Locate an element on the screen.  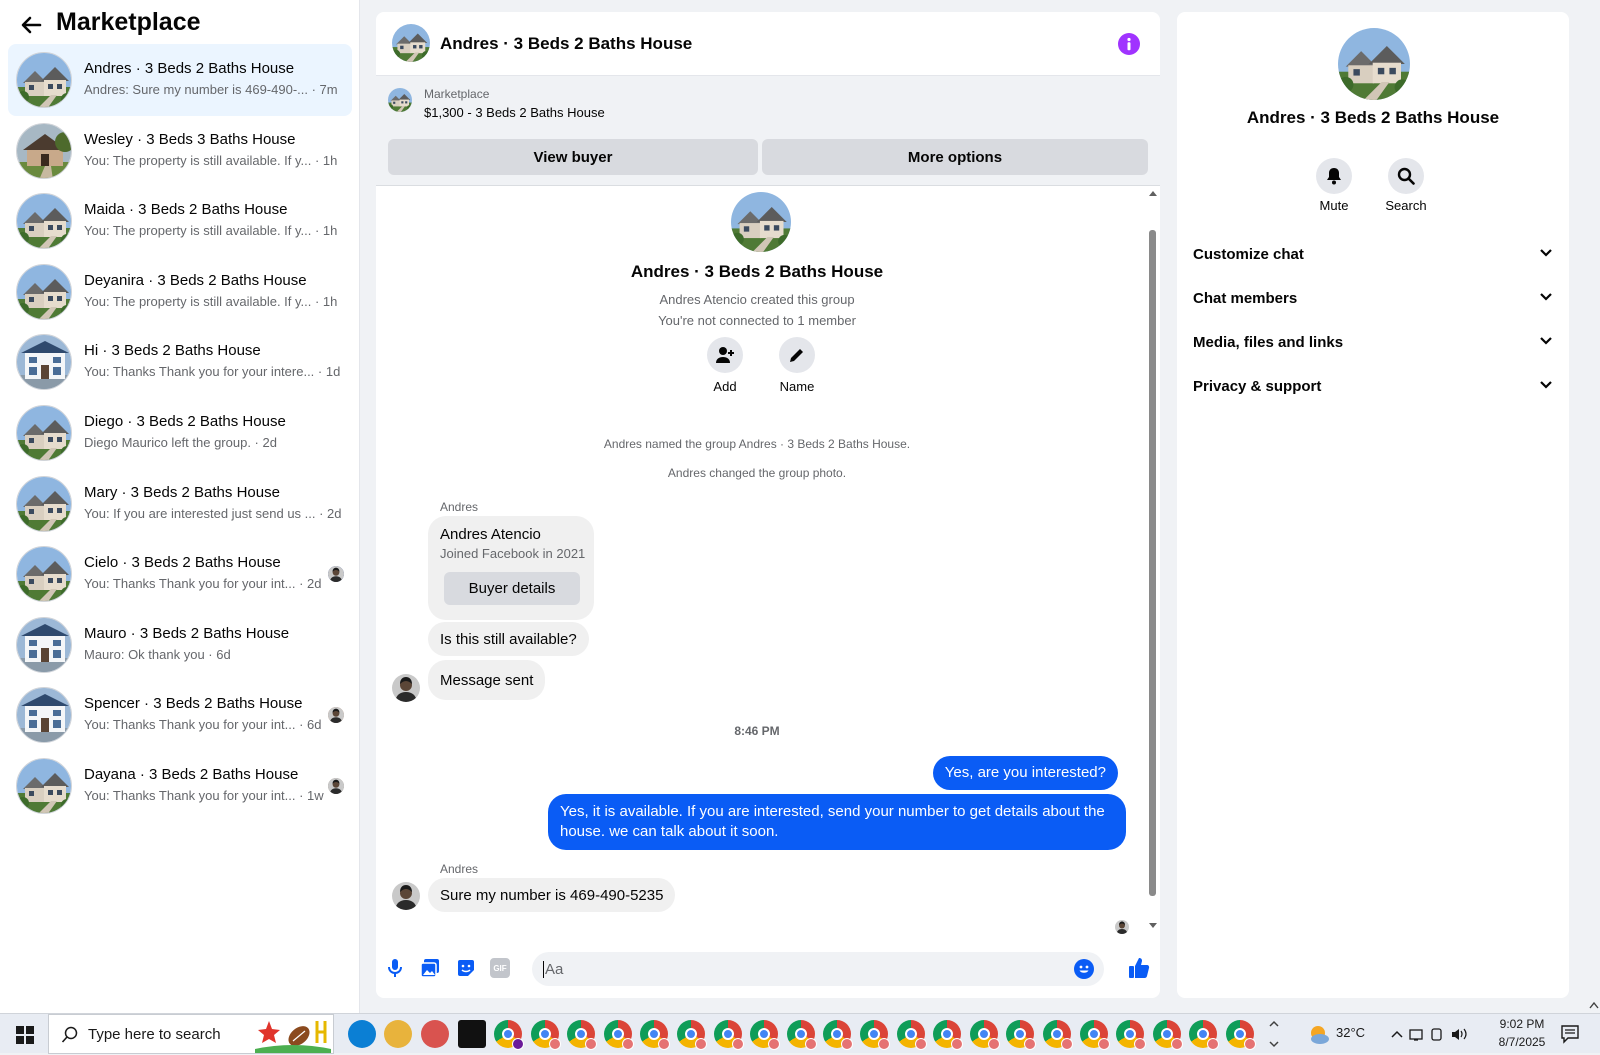
gif-icon: GIF is located at coordinates (500, 968).